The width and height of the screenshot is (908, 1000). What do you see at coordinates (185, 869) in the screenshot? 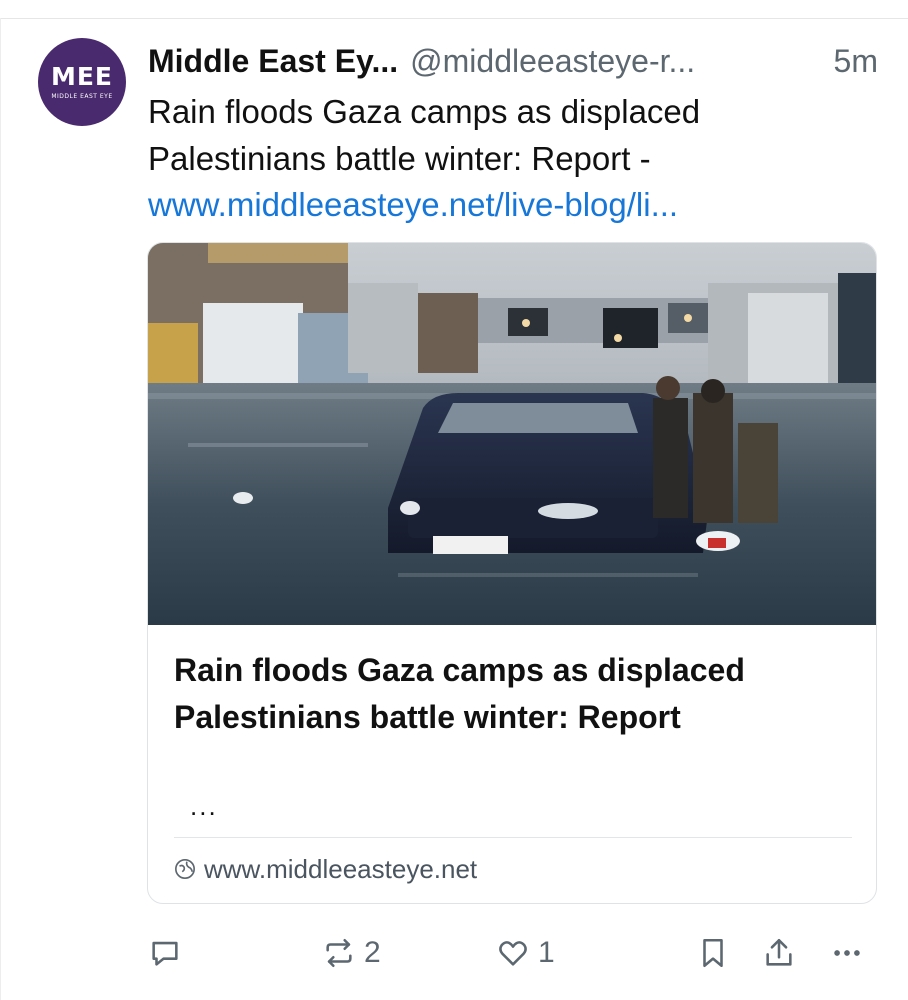
I see `globe-icon` at bounding box center [185, 869].